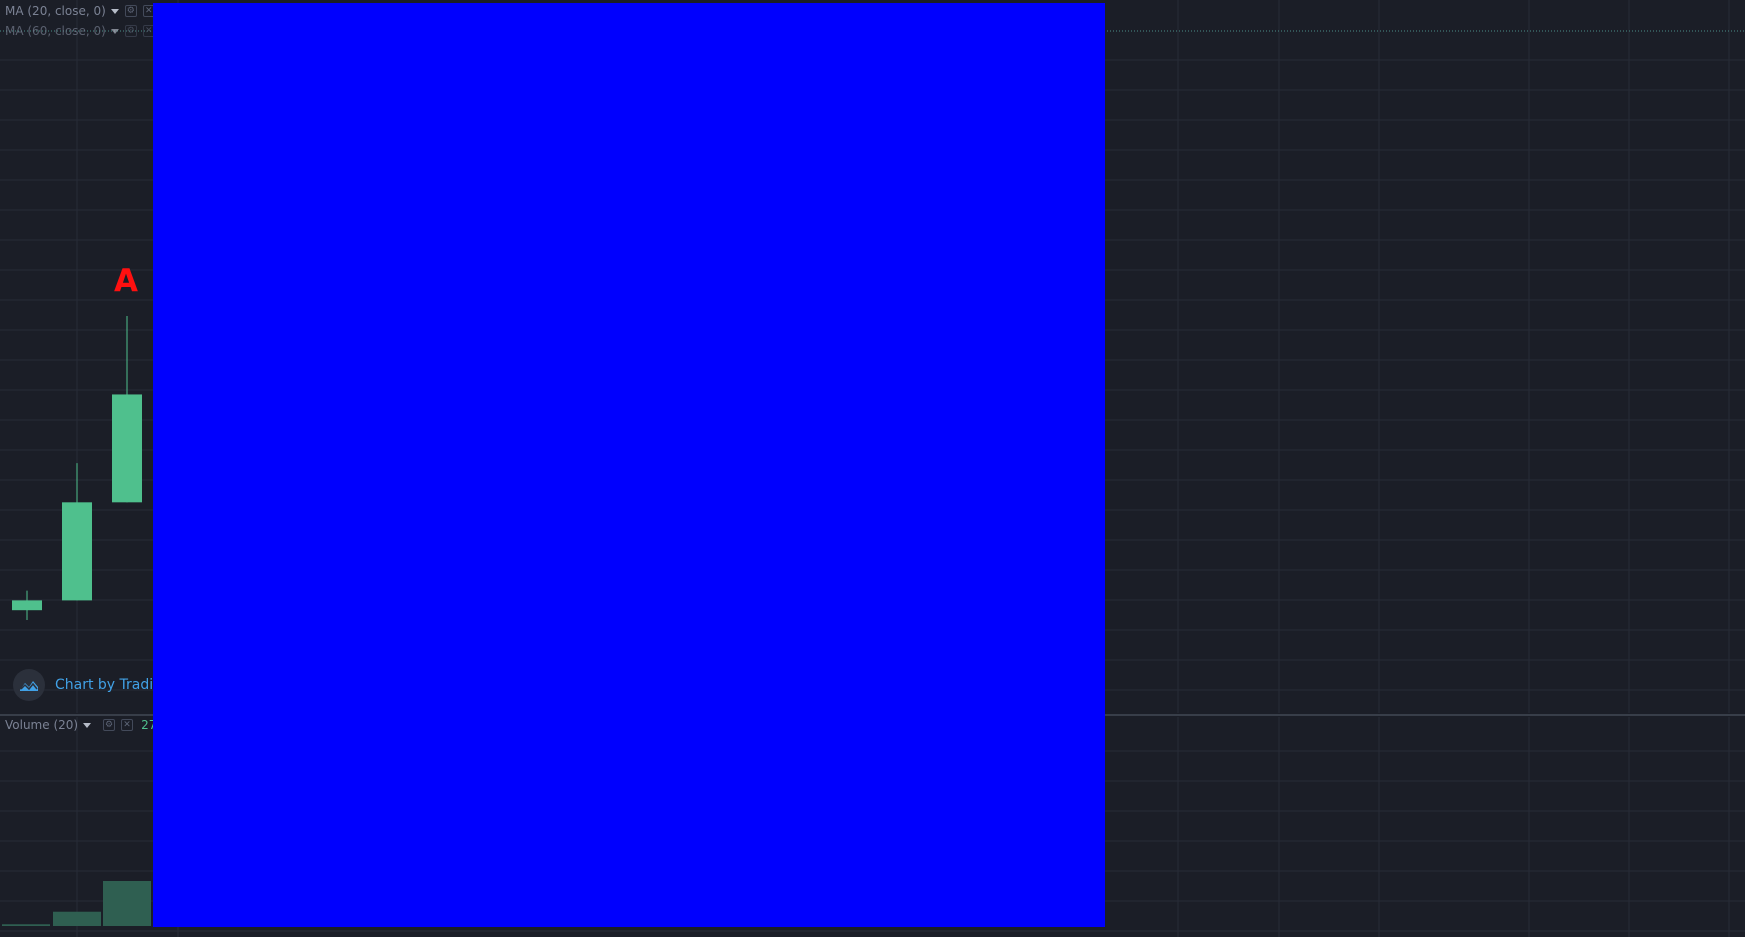 This screenshot has width=1745, height=937. What do you see at coordinates (29, 685) in the screenshot?
I see `tradingview-cloud-icon` at bounding box center [29, 685].